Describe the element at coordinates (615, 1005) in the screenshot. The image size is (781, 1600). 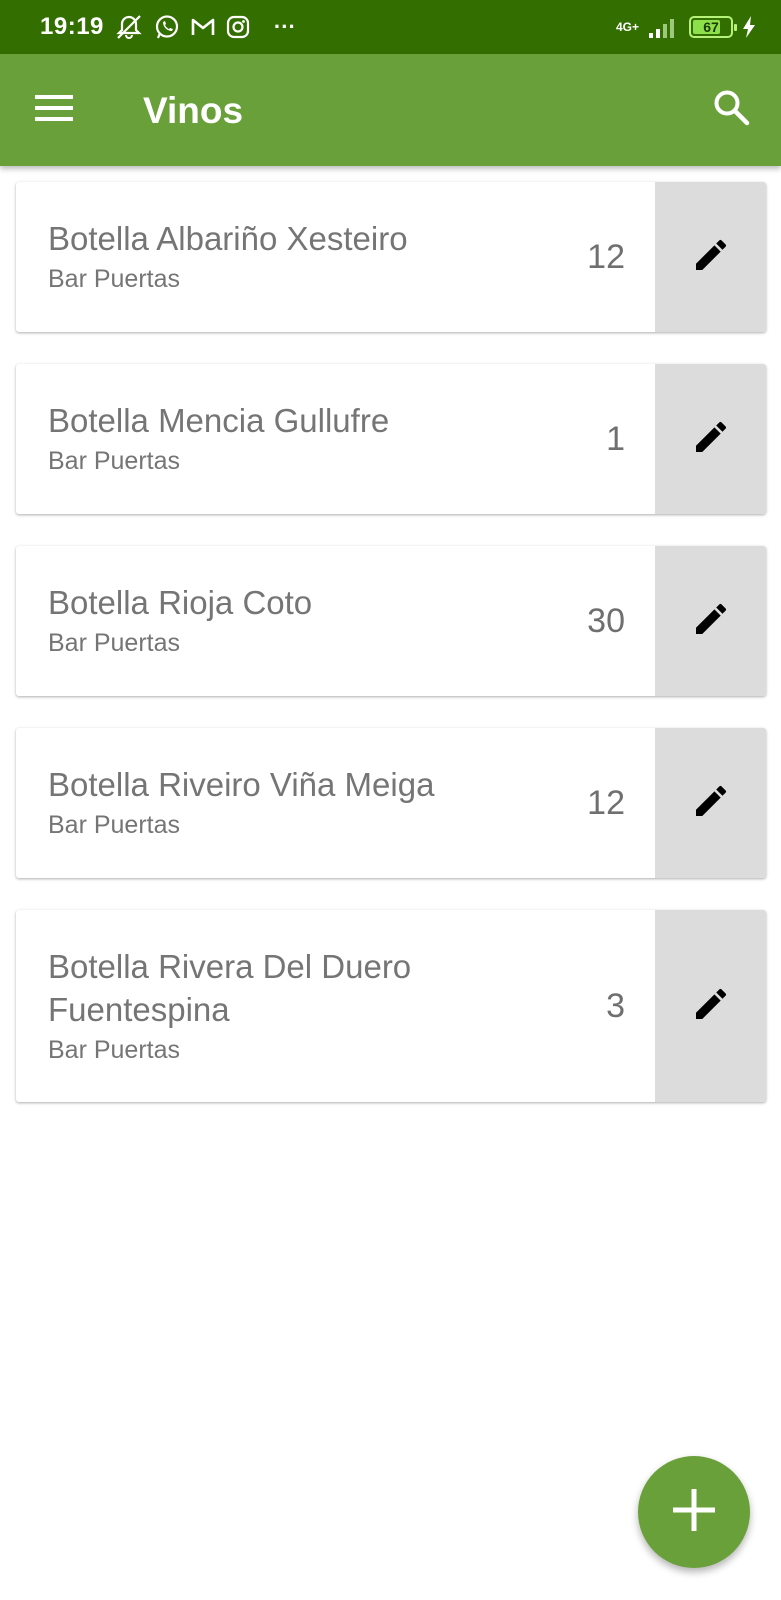
I see `wine-quantity: 3` at that location.